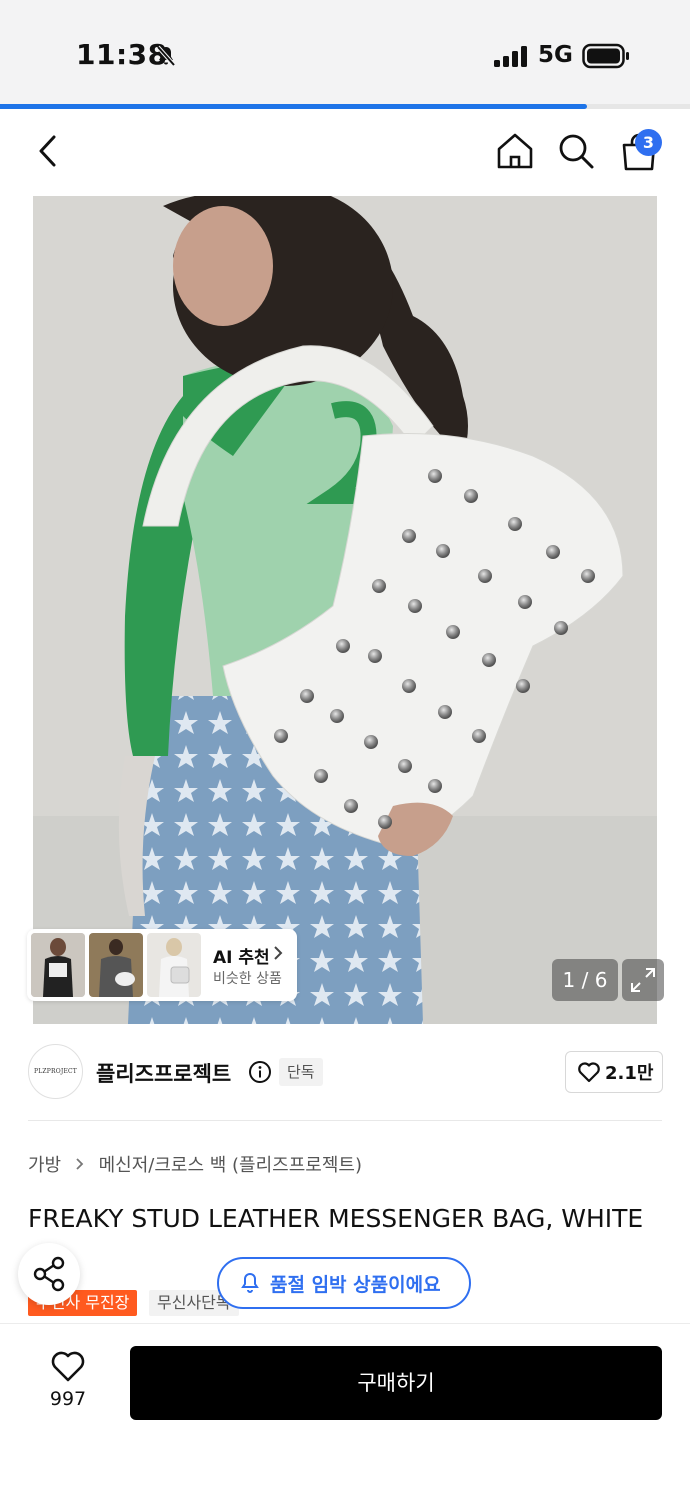 This screenshot has height=1501, width=690. I want to click on breadcrumb-category: 가방, so click(44, 1165).